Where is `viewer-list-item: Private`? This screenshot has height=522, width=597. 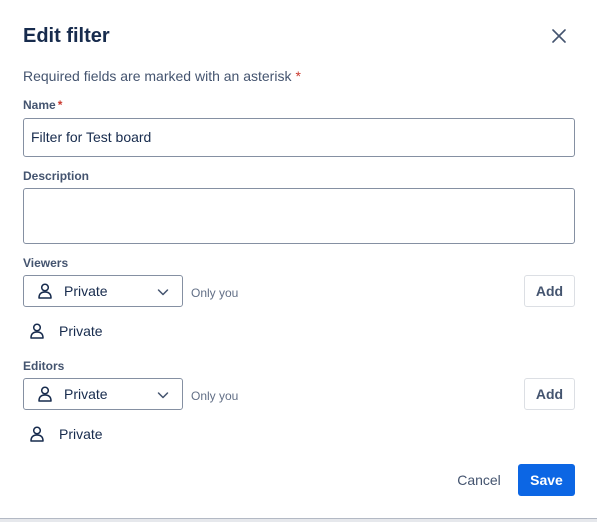
viewer-list-item: Private is located at coordinates (66, 331).